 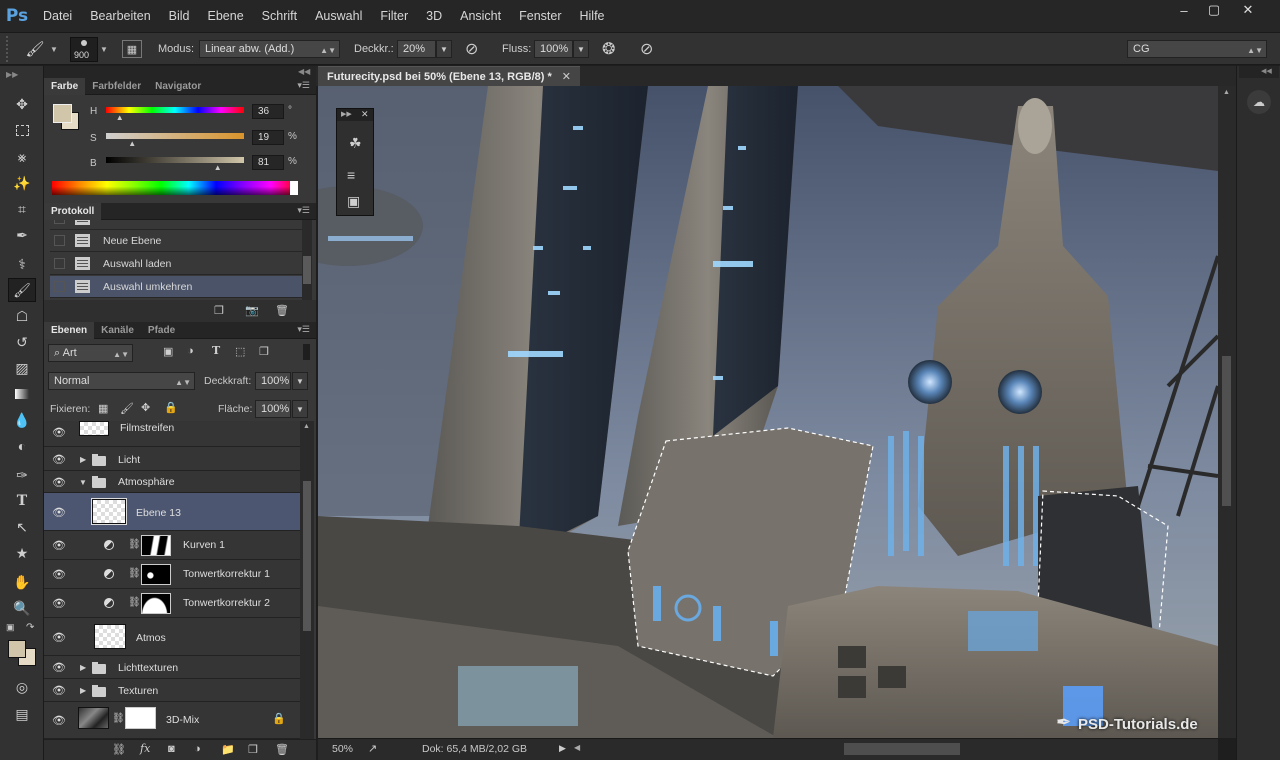 I want to click on canvas-hscroll-thumb, so click(x=902, y=749).